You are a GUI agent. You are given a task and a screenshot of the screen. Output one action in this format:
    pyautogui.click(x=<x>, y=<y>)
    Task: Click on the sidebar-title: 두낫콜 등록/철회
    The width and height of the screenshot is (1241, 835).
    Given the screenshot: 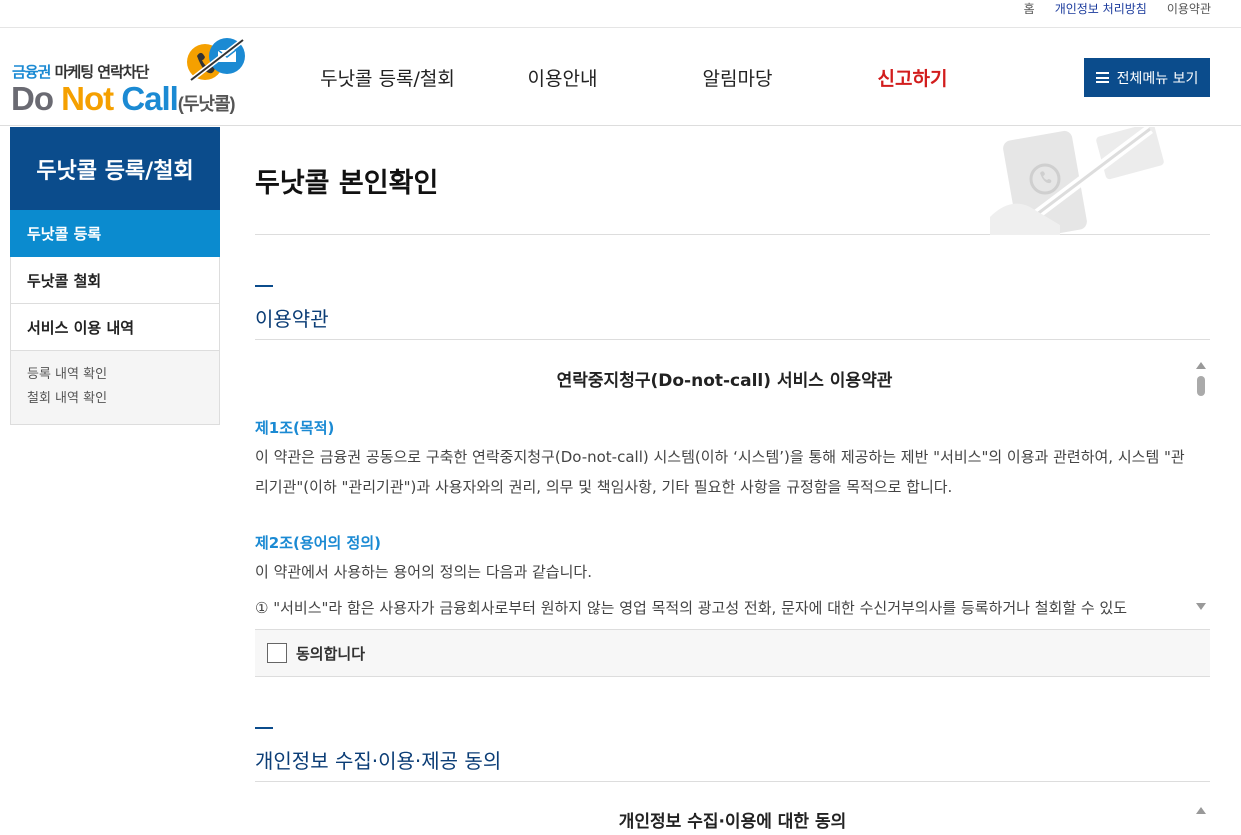 What is the action you would take?
    pyautogui.click(x=115, y=168)
    